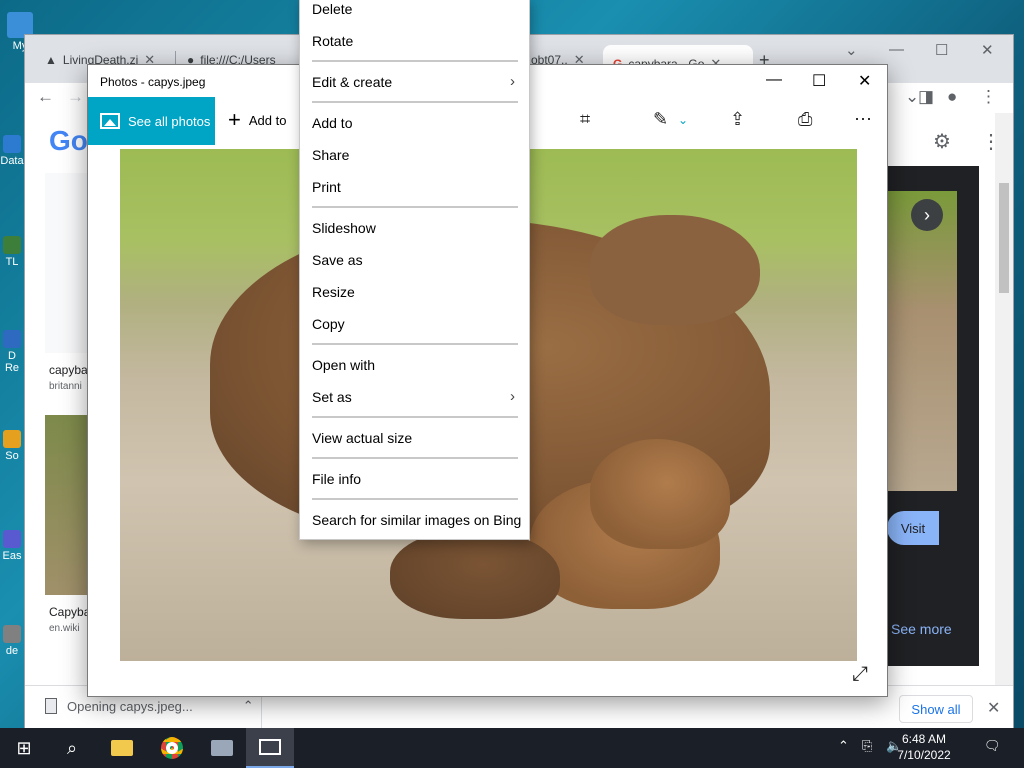 This screenshot has height=768, width=1024. I want to click on settings-gear-icon: ⚙, so click(942, 141).